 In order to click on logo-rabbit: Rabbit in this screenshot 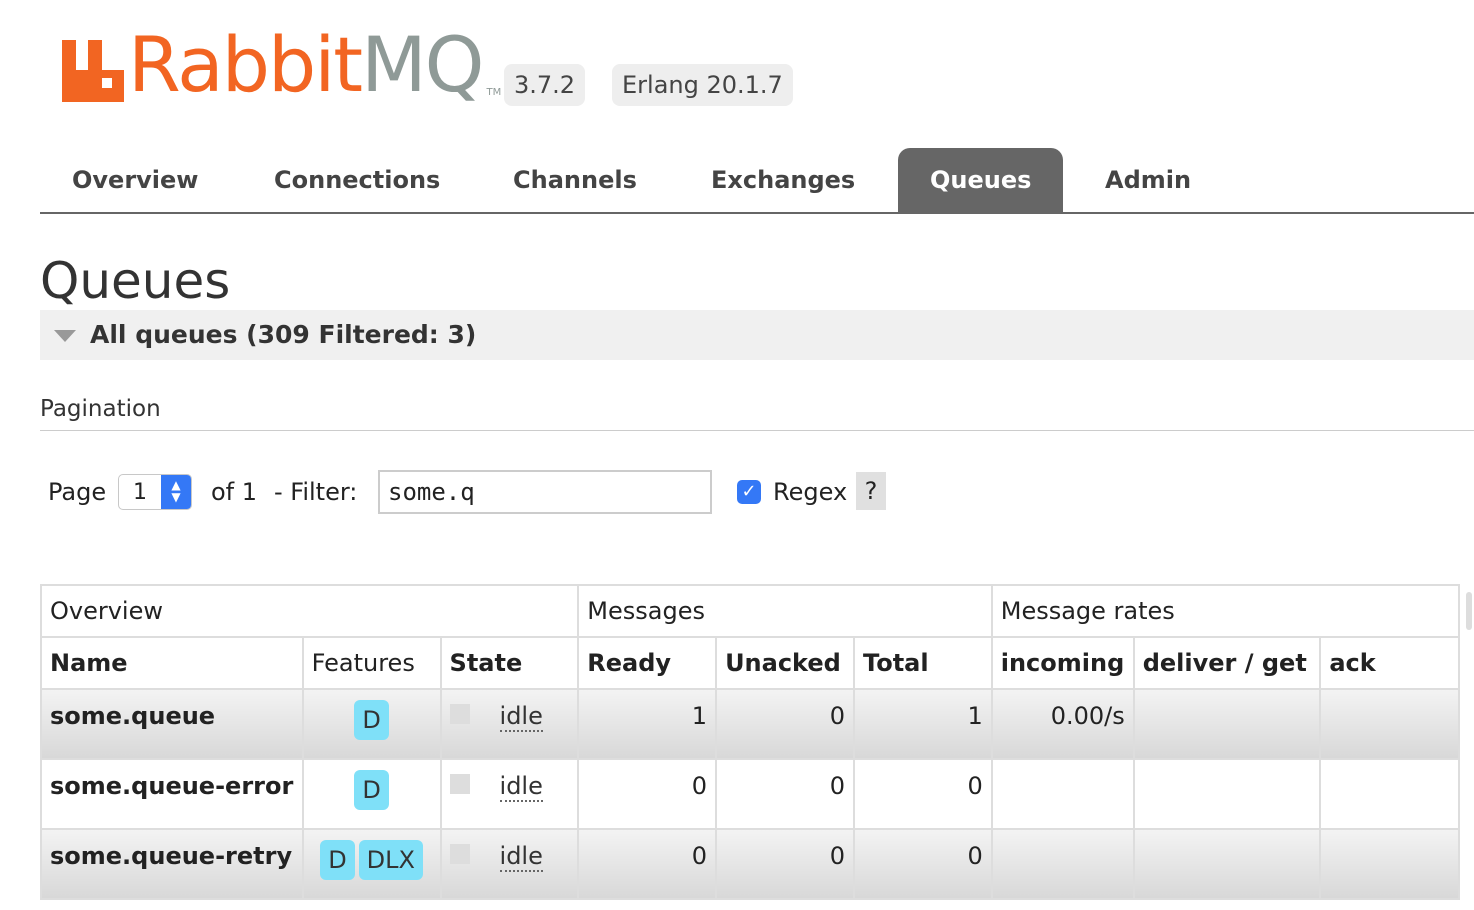, I will do `click(245, 64)`.